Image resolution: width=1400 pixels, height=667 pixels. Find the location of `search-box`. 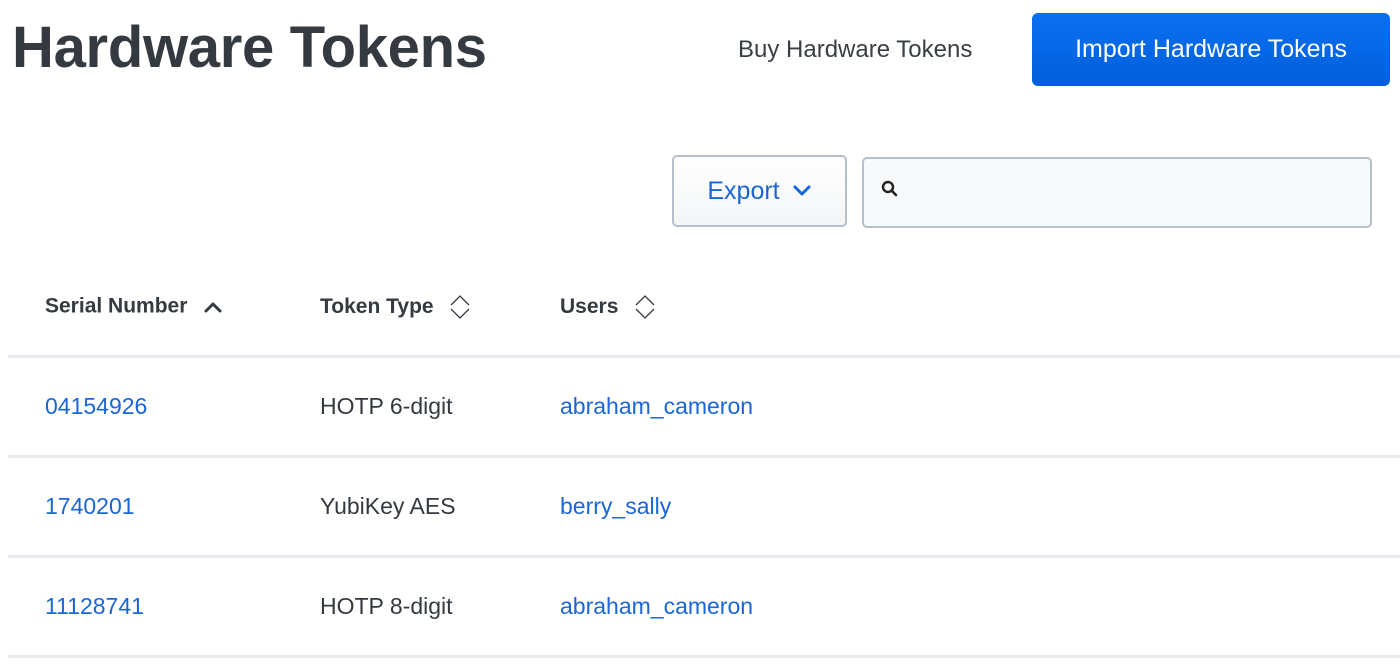

search-box is located at coordinates (1117, 192).